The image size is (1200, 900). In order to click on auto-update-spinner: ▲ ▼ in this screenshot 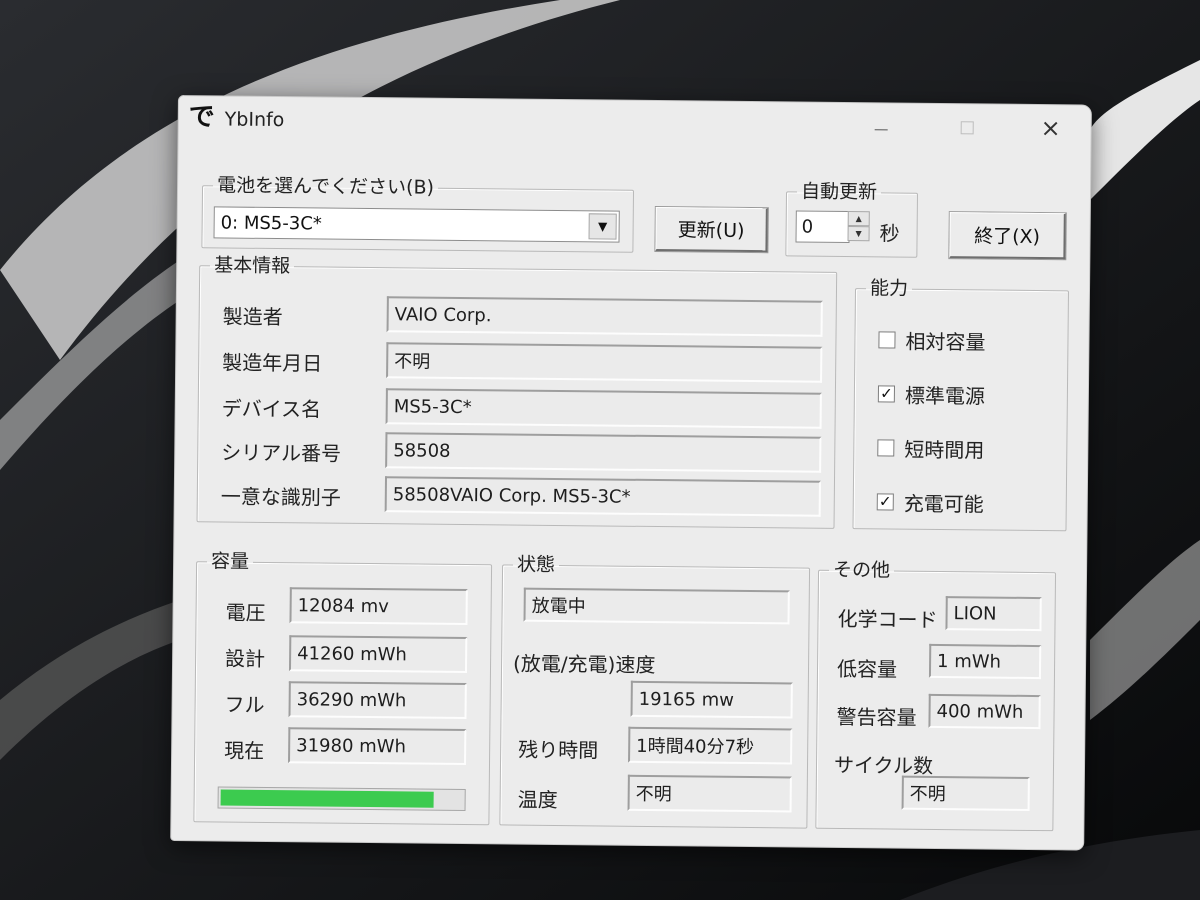, I will do `click(858, 226)`.